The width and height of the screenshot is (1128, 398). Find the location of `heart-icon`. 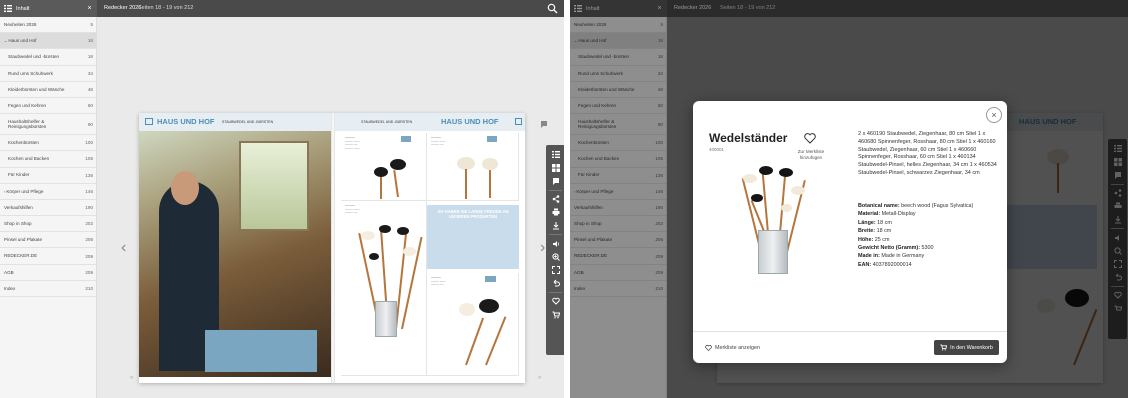

heart-icon is located at coordinates (810, 138).